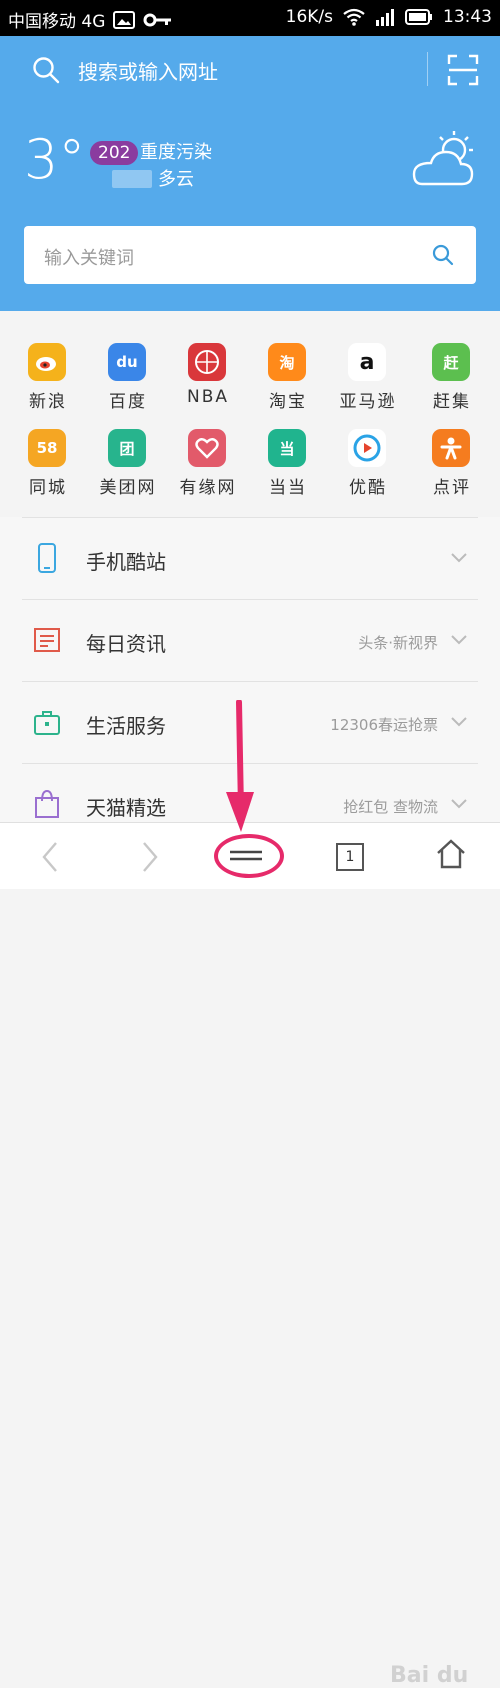 The image size is (500, 1688). Describe the element at coordinates (157, 19) in the screenshot. I see `key-icon` at that location.